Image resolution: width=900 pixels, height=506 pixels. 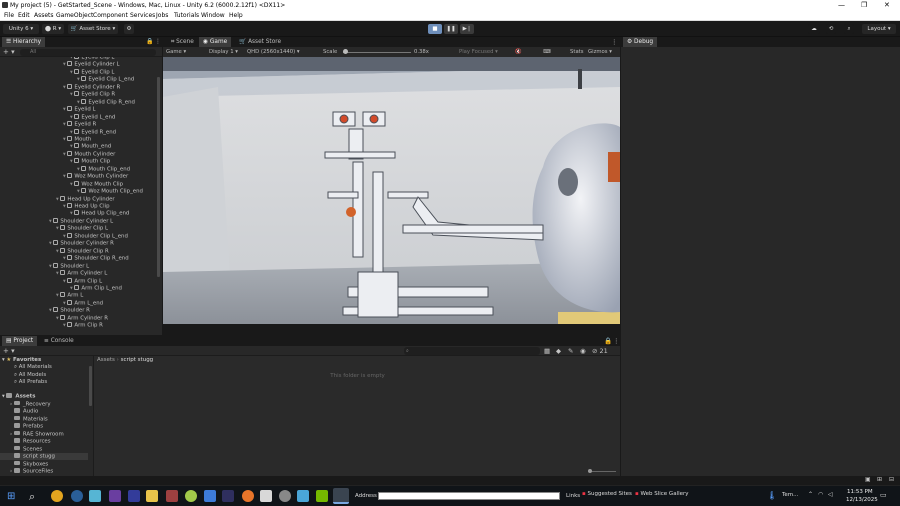 What do you see at coordinates (24, 15) in the screenshot?
I see `menu-edit: Edit` at bounding box center [24, 15].